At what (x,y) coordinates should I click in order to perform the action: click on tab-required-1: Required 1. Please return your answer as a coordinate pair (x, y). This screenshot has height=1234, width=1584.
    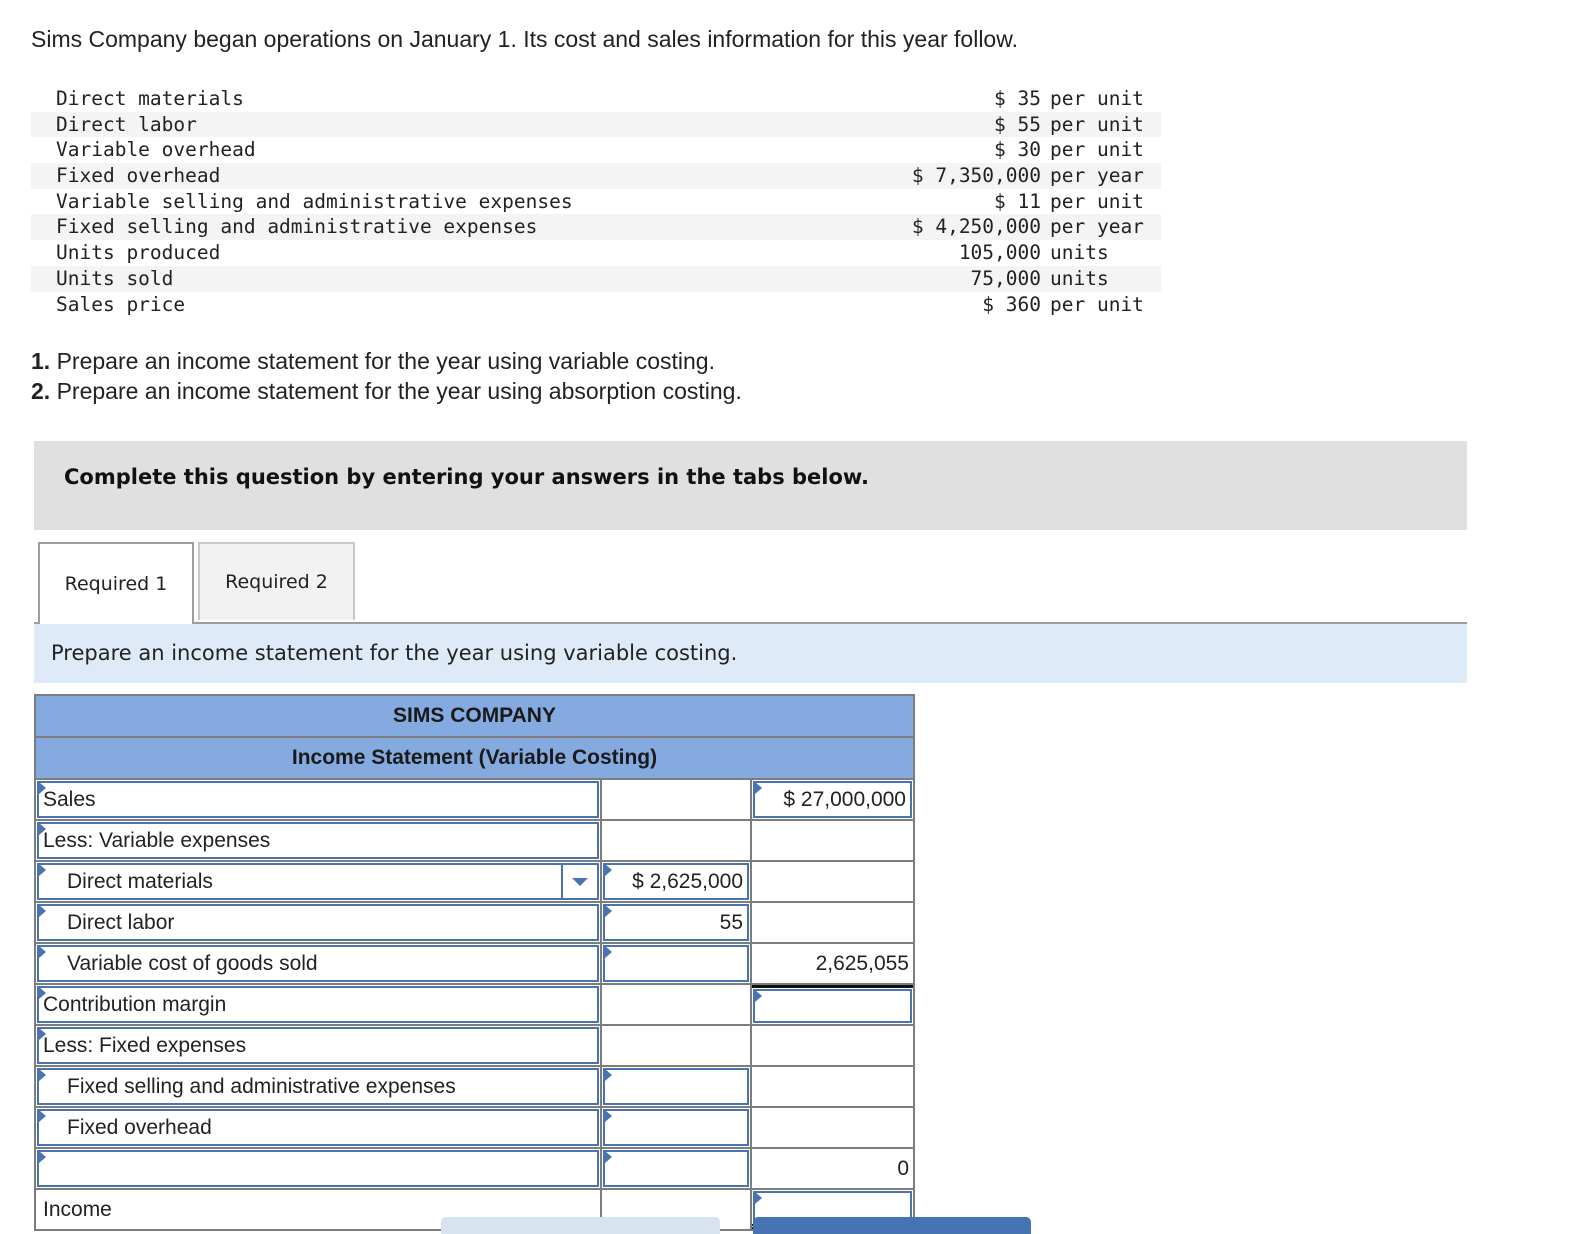
    Looking at the image, I should click on (116, 583).